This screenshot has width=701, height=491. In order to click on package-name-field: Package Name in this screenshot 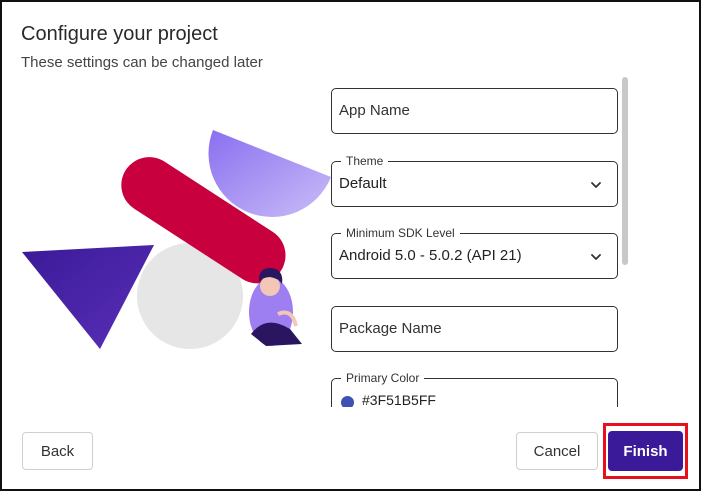, I will do `click(474, 329)`.